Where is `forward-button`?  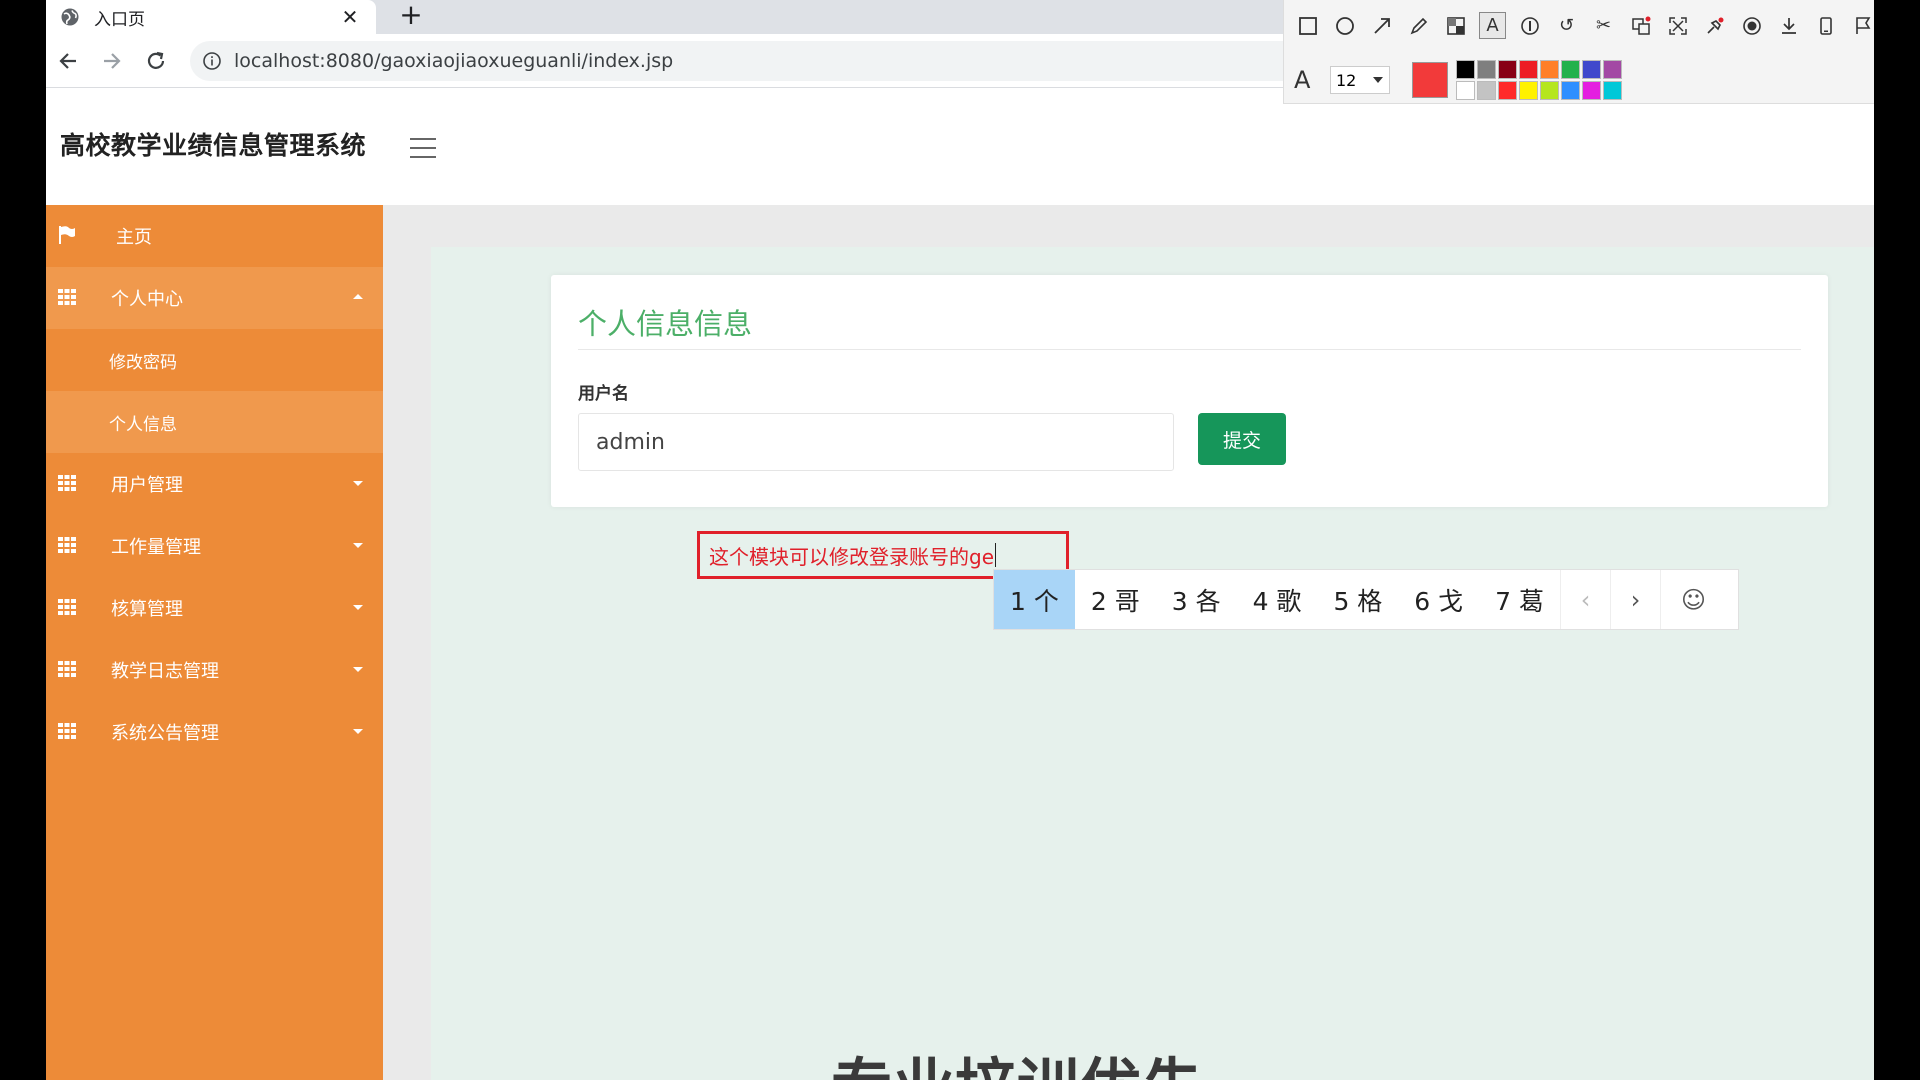
forward-button is located at coordinates (112, 61).